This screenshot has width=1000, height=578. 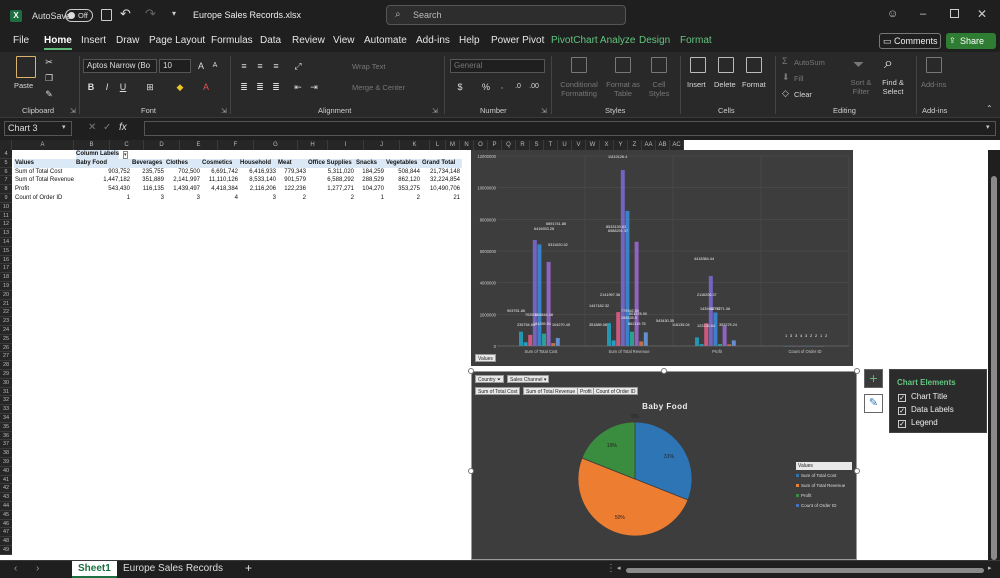 What do you see at coordinates (292, 189) in the screenshot?
I see `pivot-cell: 122,236` at bounding box center [292, 189].